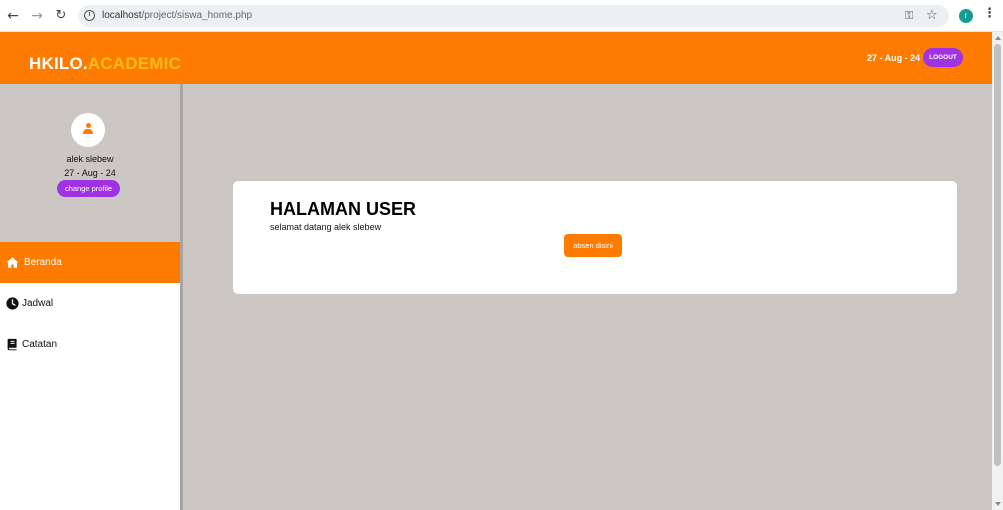 The height and width of the screenshot is (510, 1003). What do you see at coordinates (197, 15) in the screenshot?
I see `url-path: /project/siswa_home.php` at bounding box center [197, 15].